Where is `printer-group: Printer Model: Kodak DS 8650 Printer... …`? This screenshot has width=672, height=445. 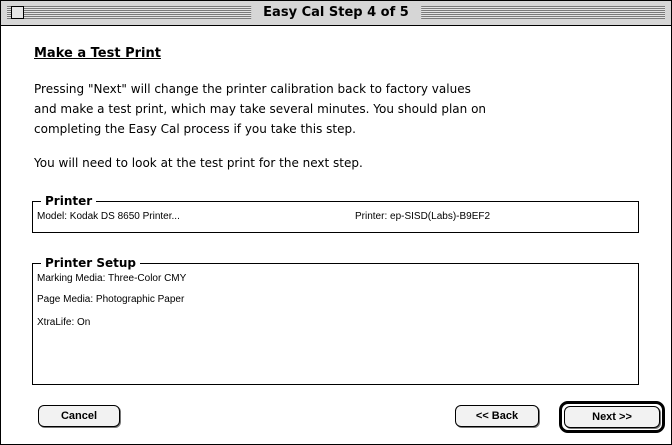
printer-group: Printer Model: Kodak DS 8650 Printer... … is located at coordinates (335, 213).